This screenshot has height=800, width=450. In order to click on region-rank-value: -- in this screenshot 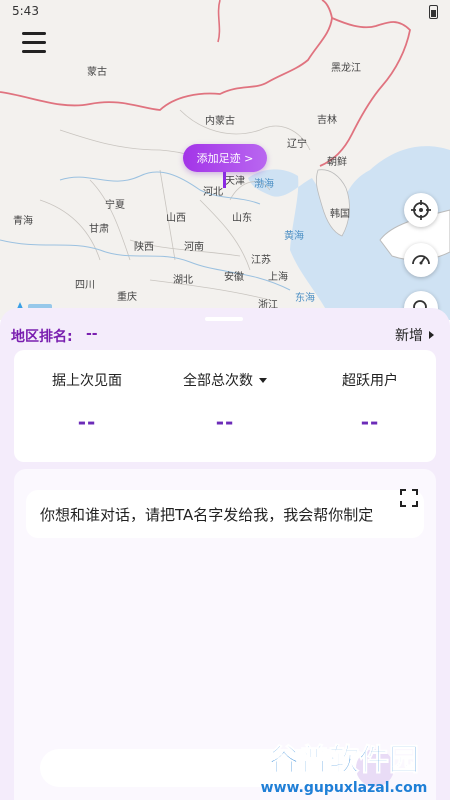, I will do `click(92, 334)`.